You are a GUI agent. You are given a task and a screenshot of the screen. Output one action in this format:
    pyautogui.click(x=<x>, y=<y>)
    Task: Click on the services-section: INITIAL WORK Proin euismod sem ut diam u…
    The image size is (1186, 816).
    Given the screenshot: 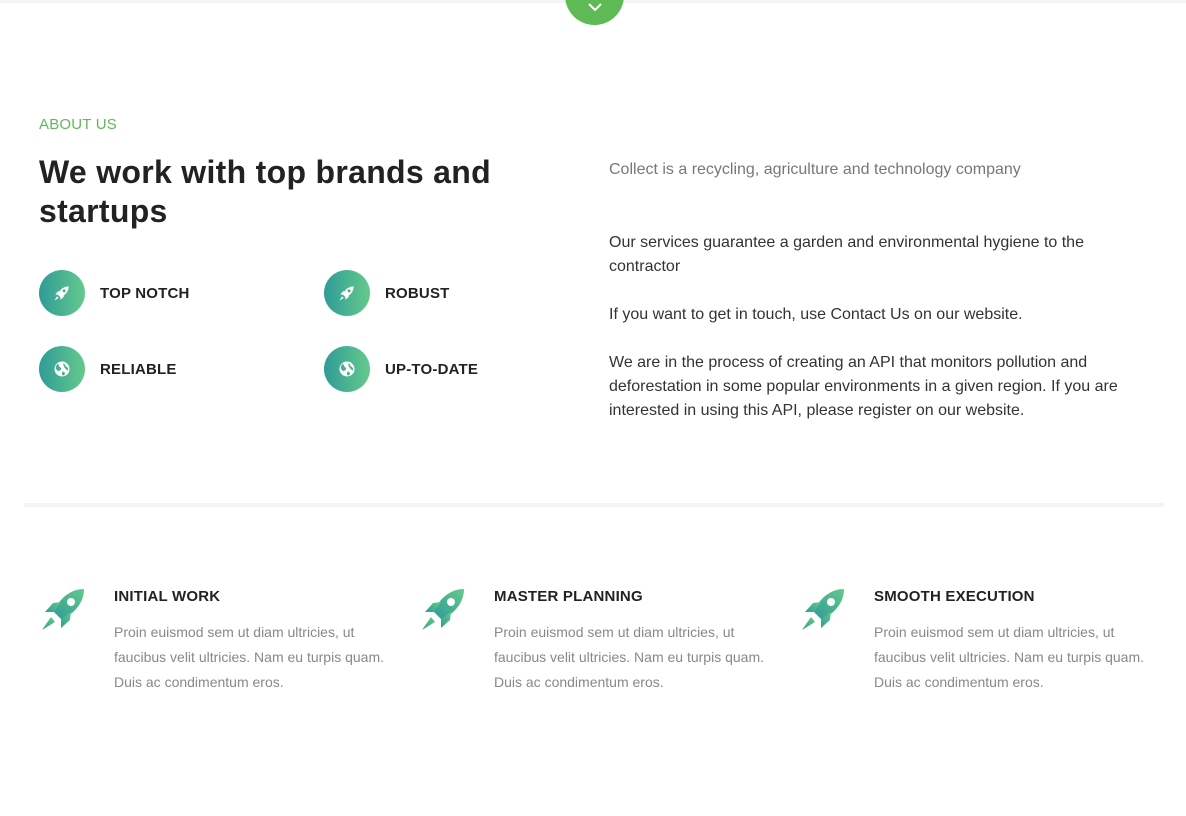 What is the action you would take?
    pyautogui.click(x=594, y=646)
    